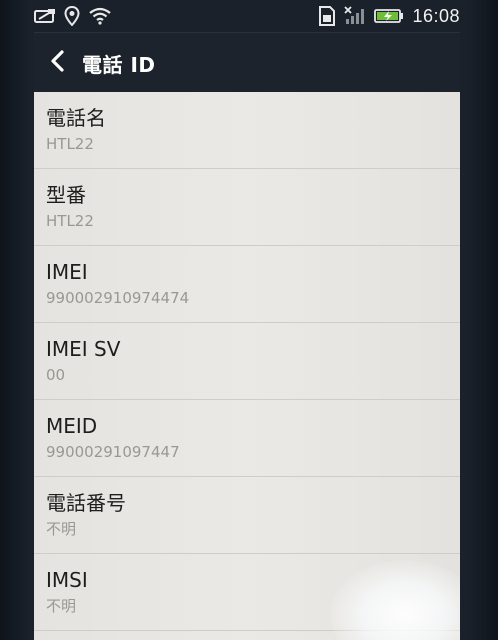  Describe the element at coordinates (247, 130) in the screenshot. I see `list-item-phone-name: 電話名 HTL22` at that location.